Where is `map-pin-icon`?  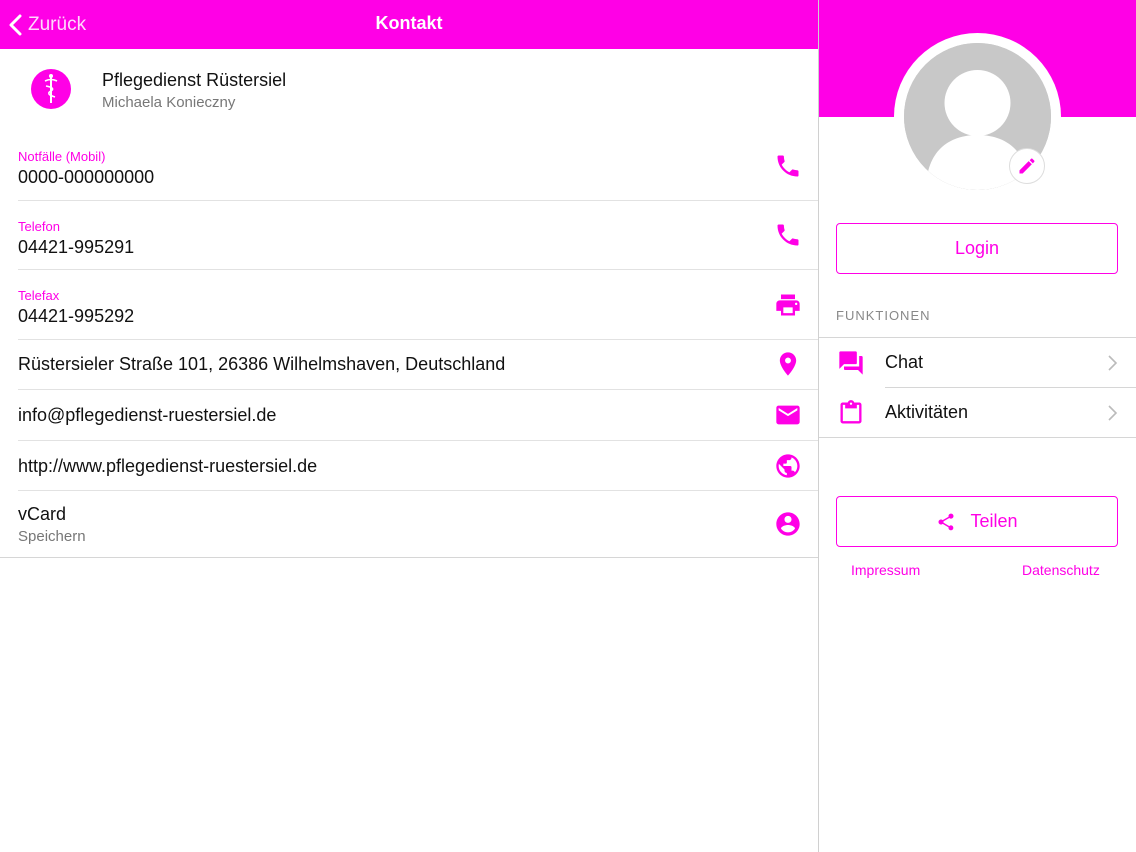
map-pin-icon is located at coordinates (788, 364).